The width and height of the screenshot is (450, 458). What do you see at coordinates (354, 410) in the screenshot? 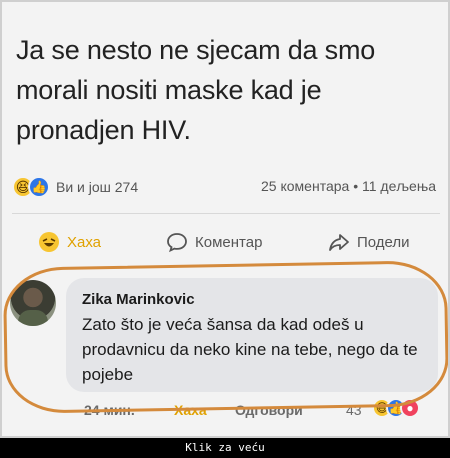
I see `comment-reaction-count: 43` at bounding box center [354, 410].